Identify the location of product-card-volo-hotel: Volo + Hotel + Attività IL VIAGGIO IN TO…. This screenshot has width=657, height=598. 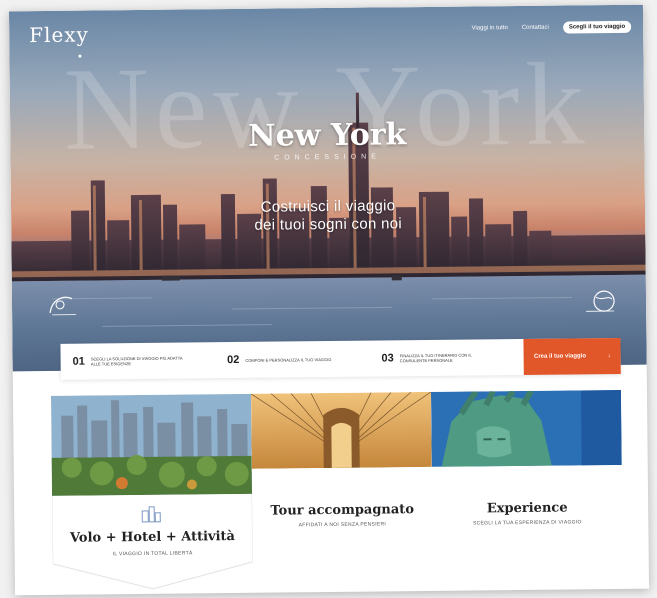
(152, 494).